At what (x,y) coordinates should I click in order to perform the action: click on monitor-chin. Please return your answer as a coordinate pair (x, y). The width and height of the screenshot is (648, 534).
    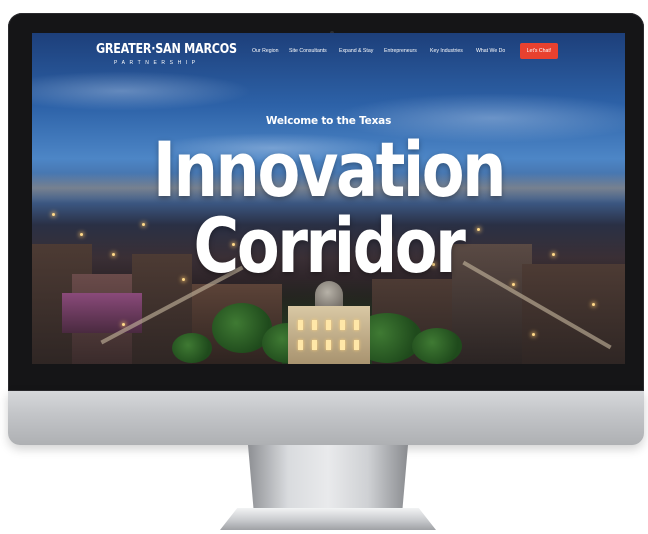
    Looking at the image, I should click on (326, 418).